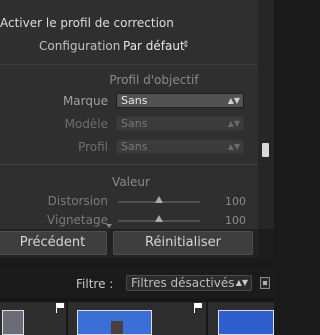 This screenshot has height=335, width=320. What do you see at coordinates (183, 243) in the screenshot?
I see `reset-button: Réinitialiser` at bounding box center [183, 243].